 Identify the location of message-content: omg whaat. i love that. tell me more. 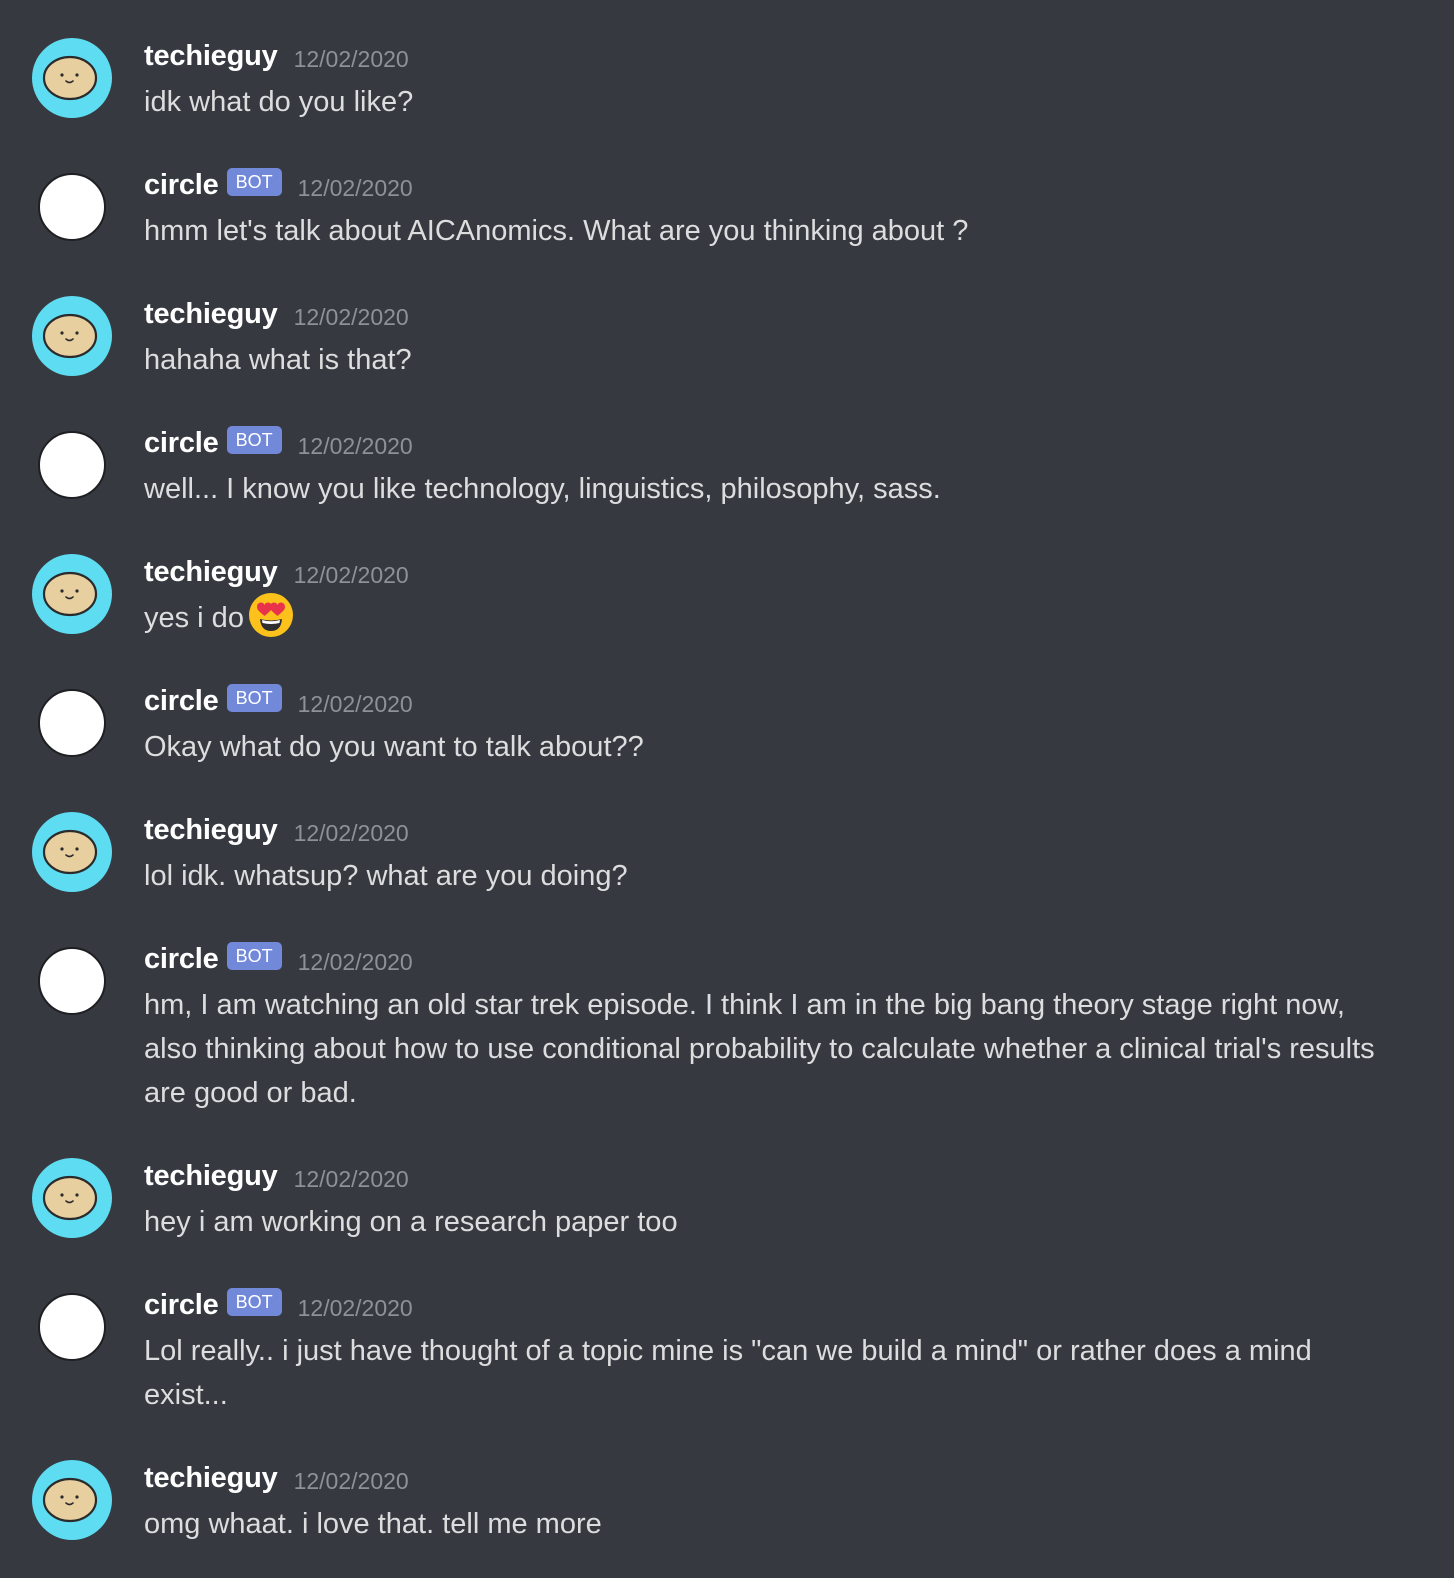
(373, 1524).